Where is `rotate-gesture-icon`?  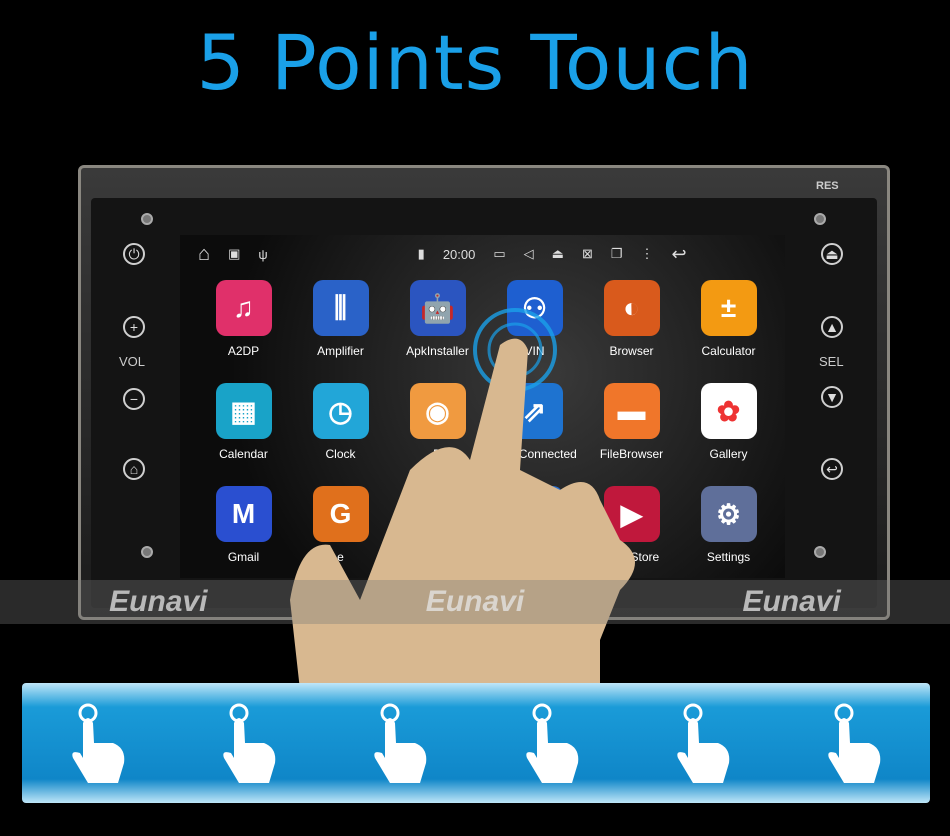 rotate-gesture-icon is located at coordinates (551, 743).